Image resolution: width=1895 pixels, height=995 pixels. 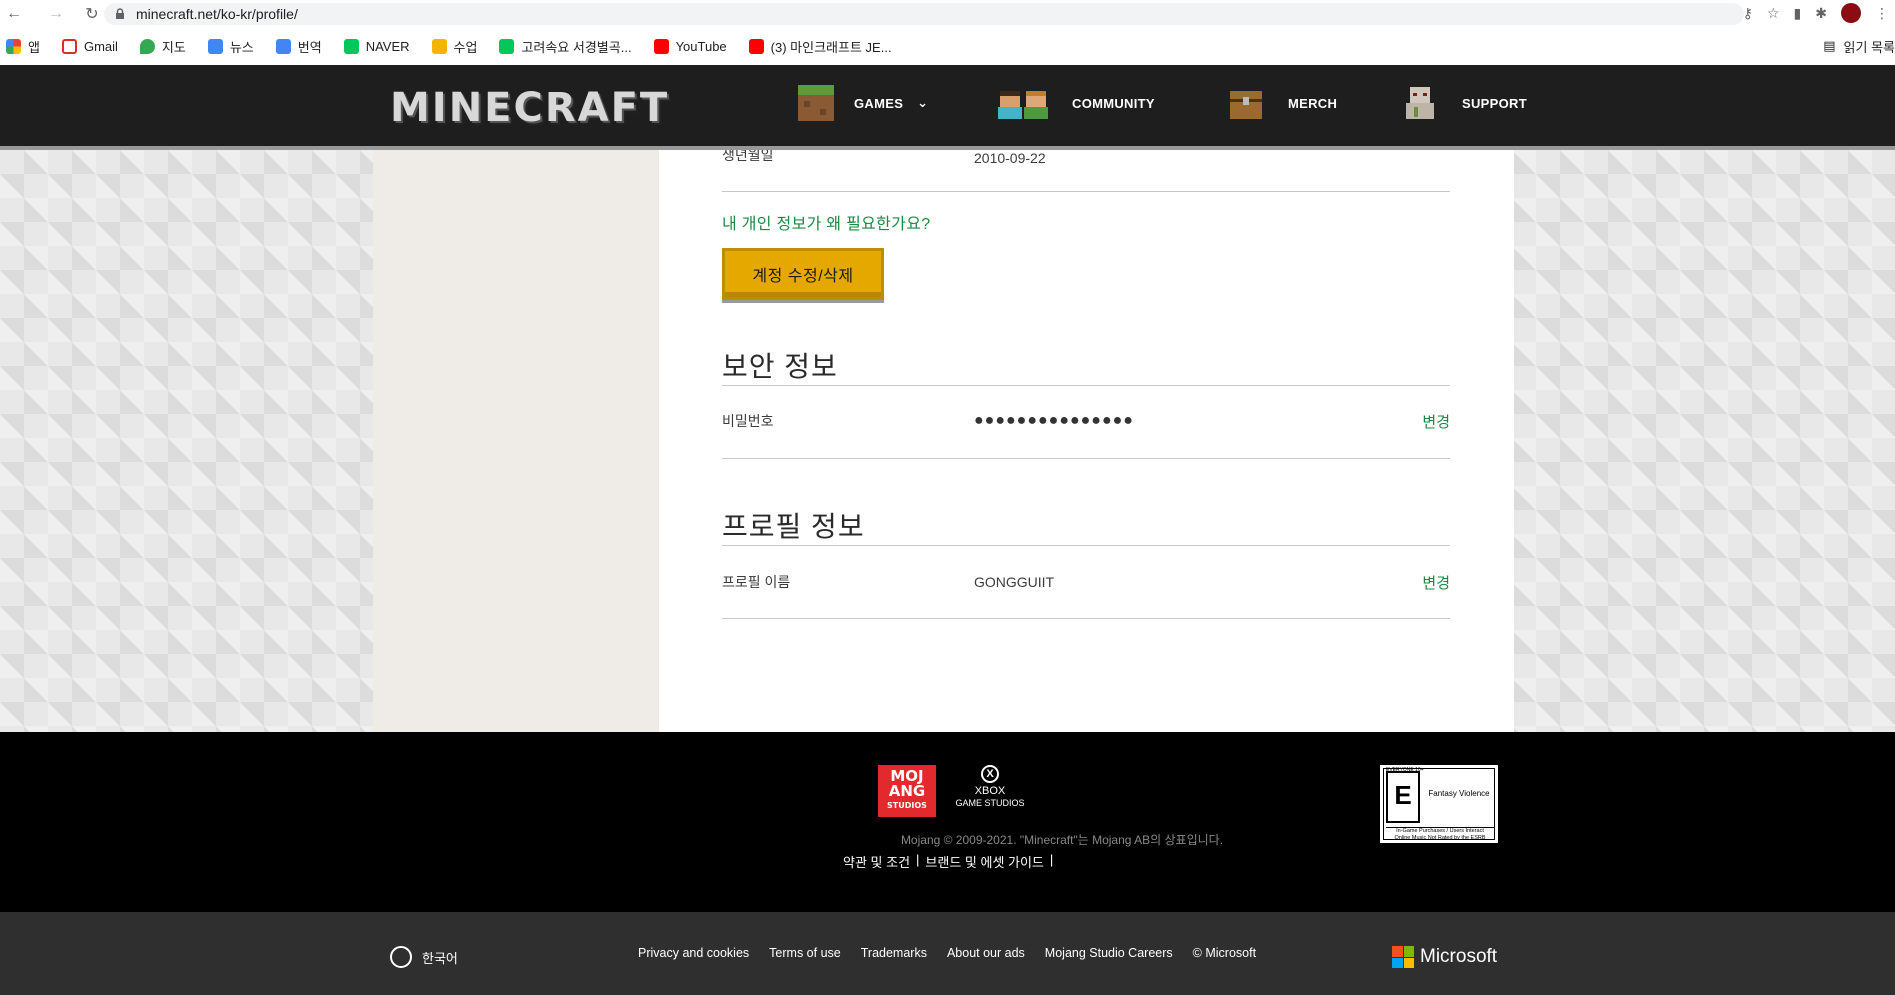 I want to click on birthdate-value: 2010-09-22, so click(x=1010, y=158).